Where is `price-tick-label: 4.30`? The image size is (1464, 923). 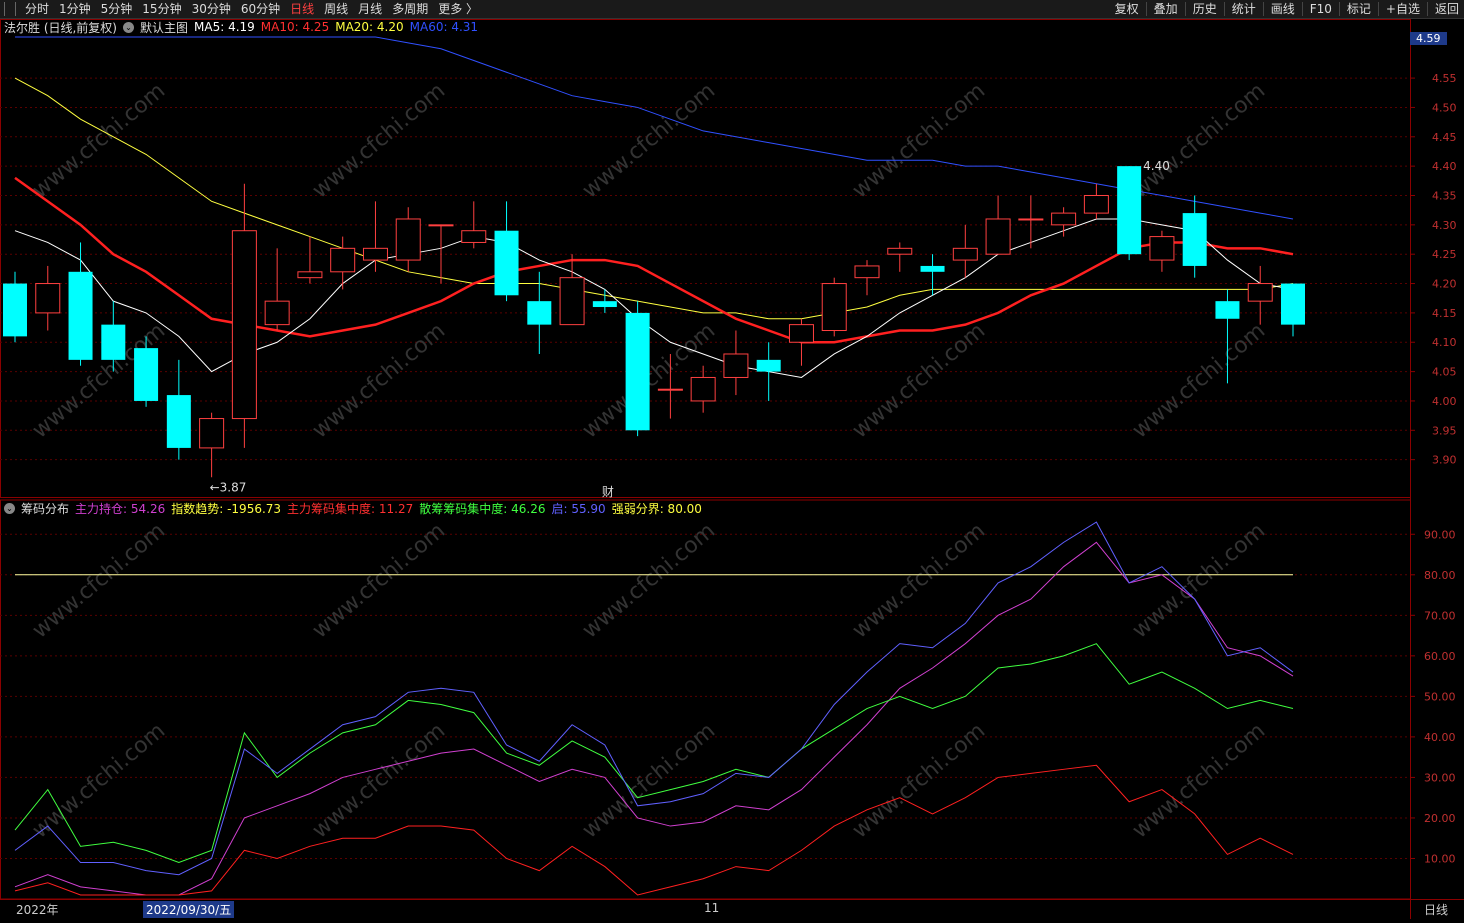 price-tick-label: 4.30 is located at coordinates (1444, 225).